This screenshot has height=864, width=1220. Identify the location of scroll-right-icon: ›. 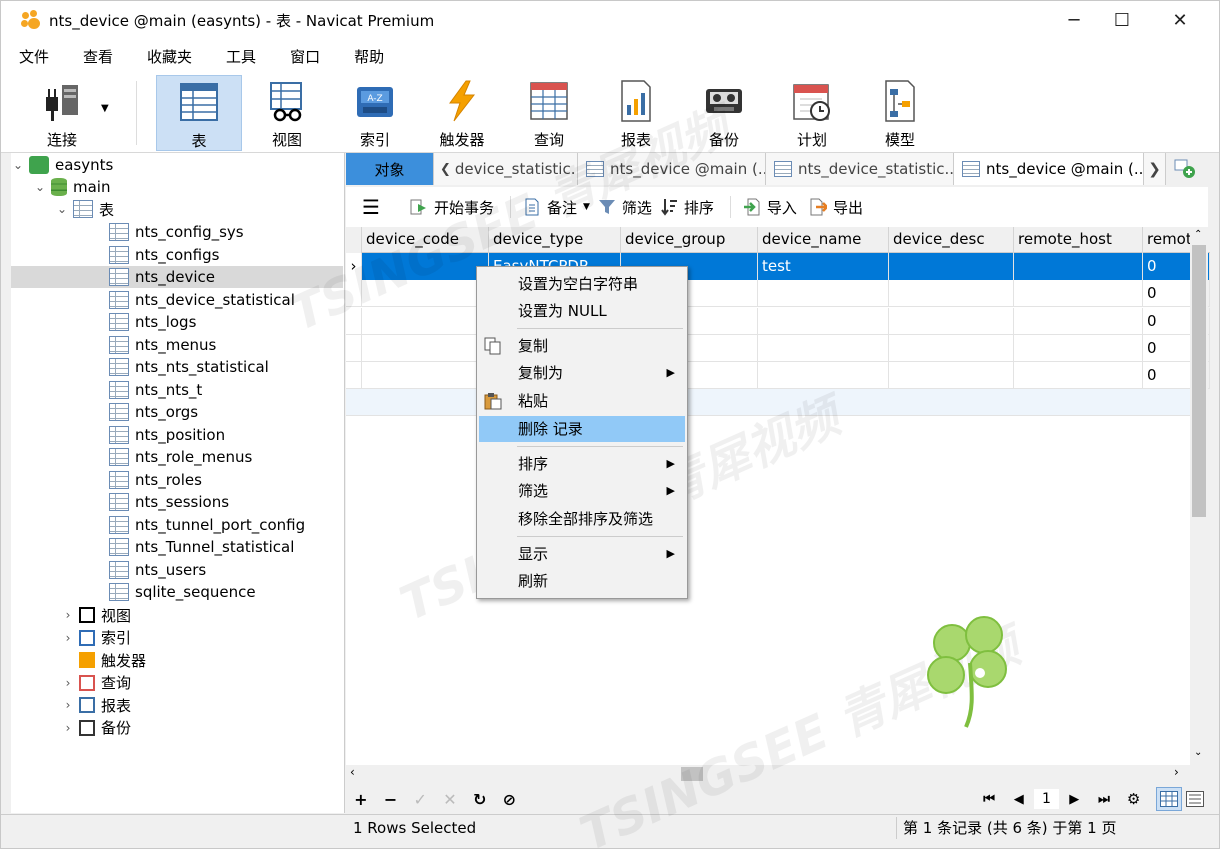
(1176, 772).